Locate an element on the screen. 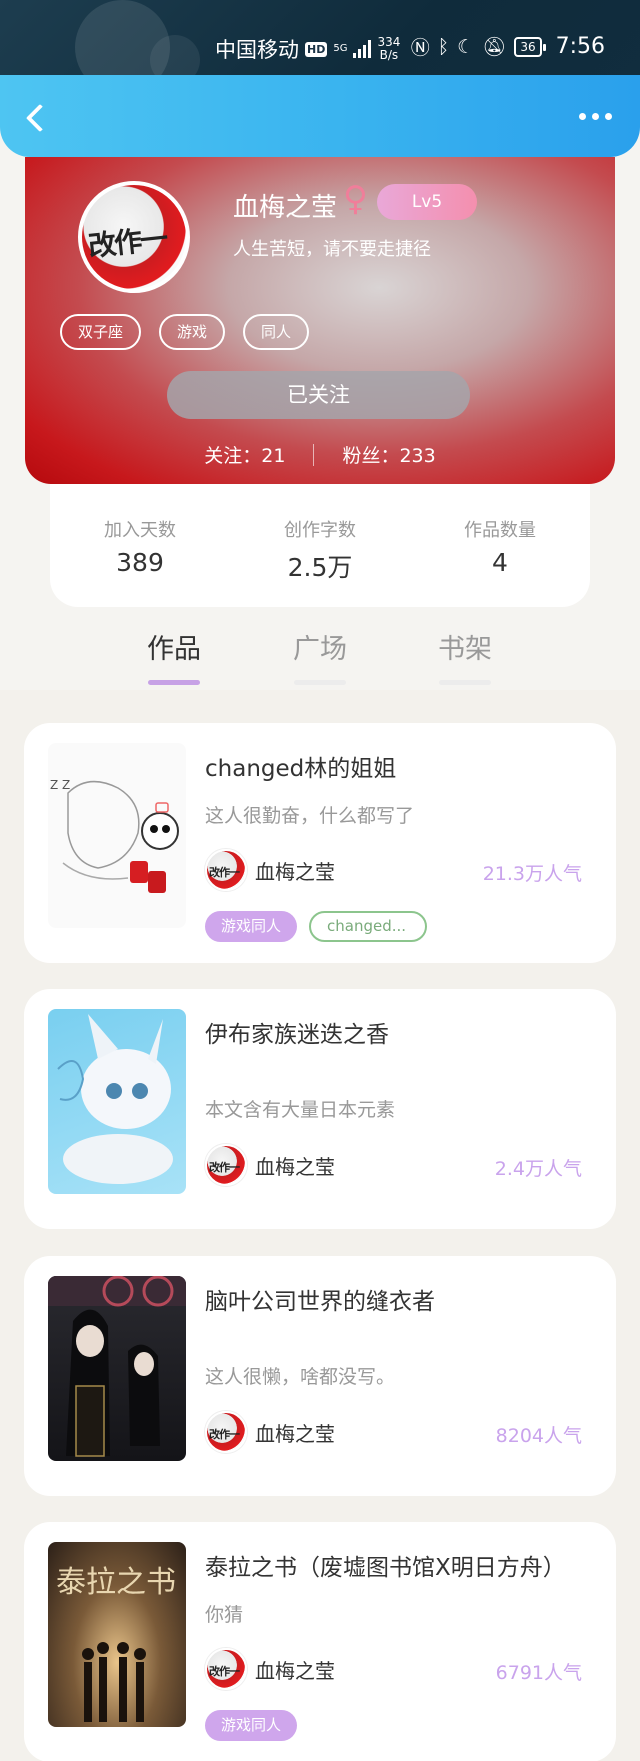 This screenshot has width=640, height=1761. tab-works: 作品 is located at coordinates (174, 656).